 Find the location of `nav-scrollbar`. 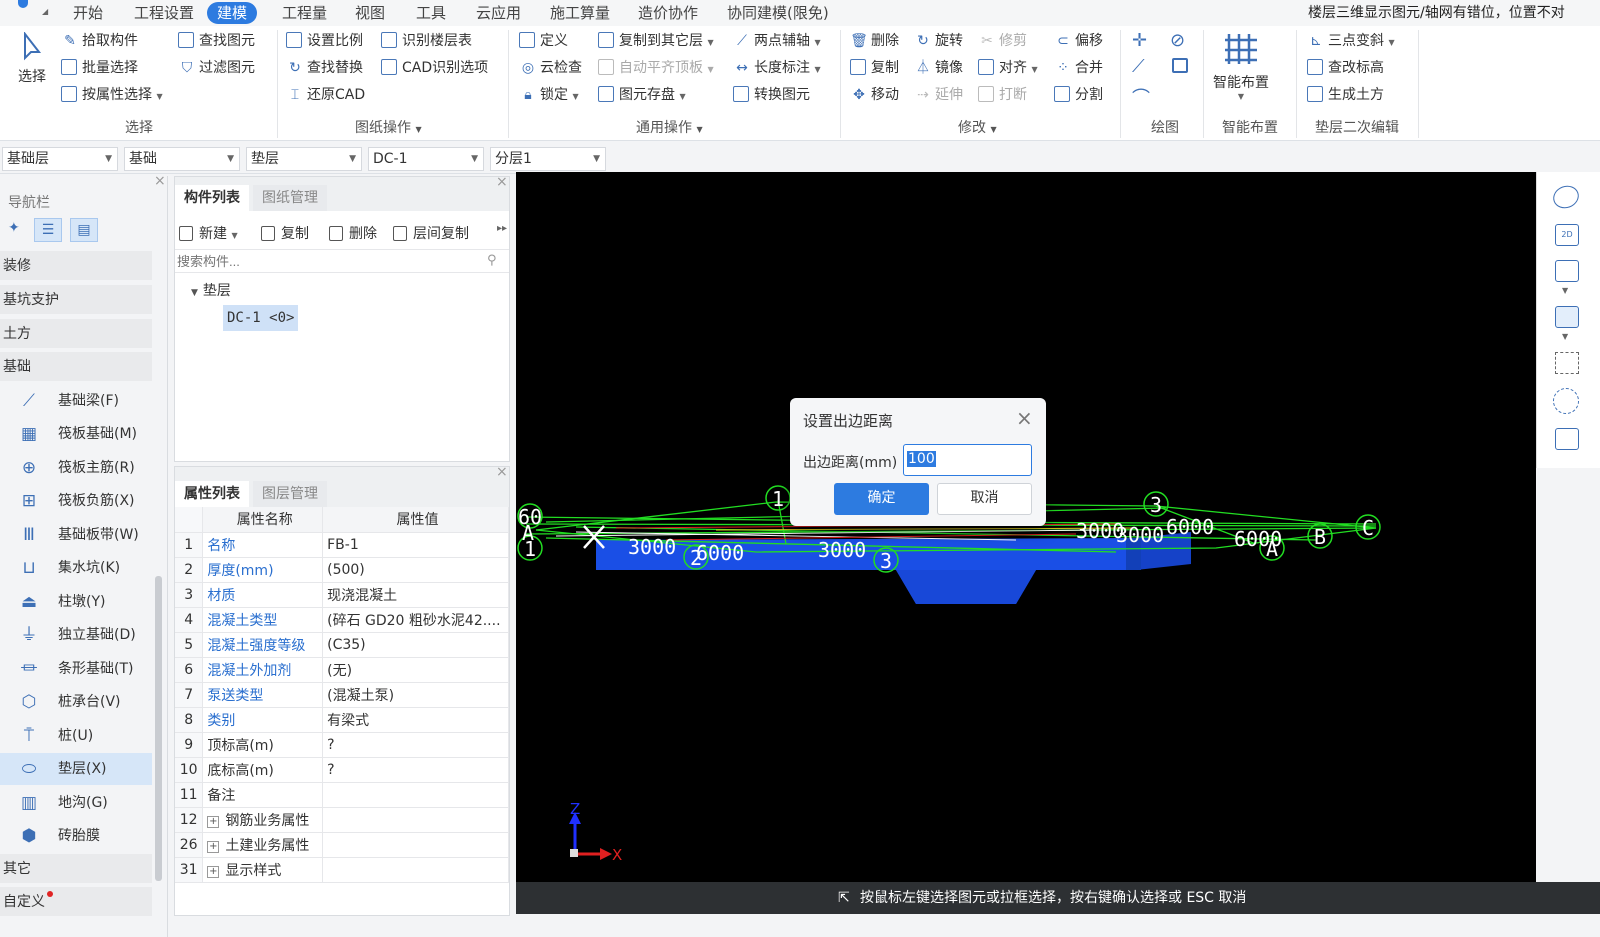

nav-scrollbar is located at coordinates (158, 728).